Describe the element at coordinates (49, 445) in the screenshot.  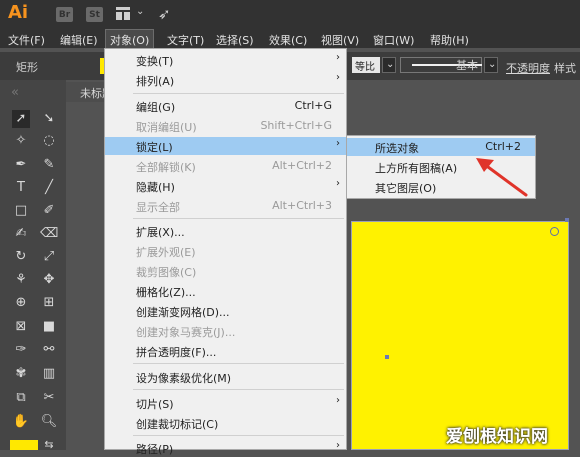
I see `swap-colors-icon: ⇆` at that location.